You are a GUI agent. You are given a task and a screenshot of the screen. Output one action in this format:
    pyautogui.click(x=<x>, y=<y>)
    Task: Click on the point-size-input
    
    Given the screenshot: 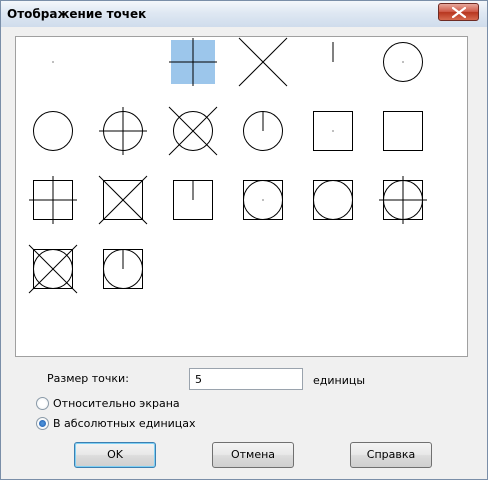 What is the action you would take?
    pyautogui.click(x=246, y=379)
    